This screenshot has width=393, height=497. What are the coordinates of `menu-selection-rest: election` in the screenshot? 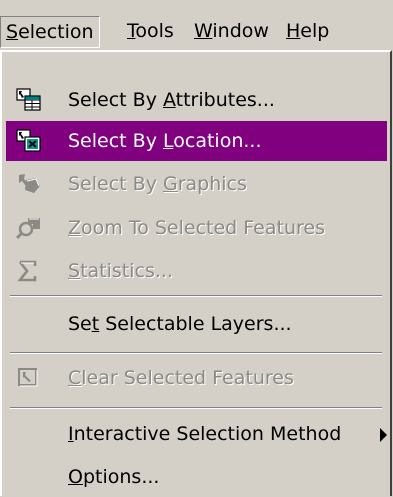 It's located at (56, 32).